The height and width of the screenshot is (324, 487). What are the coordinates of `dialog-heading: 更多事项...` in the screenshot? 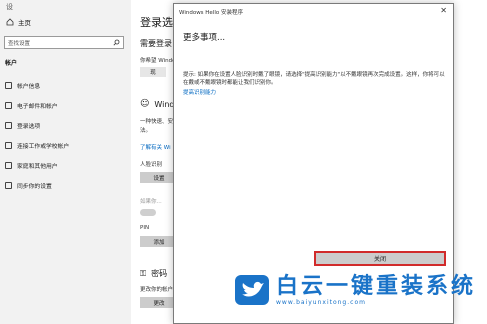 It's located at (204, 38).